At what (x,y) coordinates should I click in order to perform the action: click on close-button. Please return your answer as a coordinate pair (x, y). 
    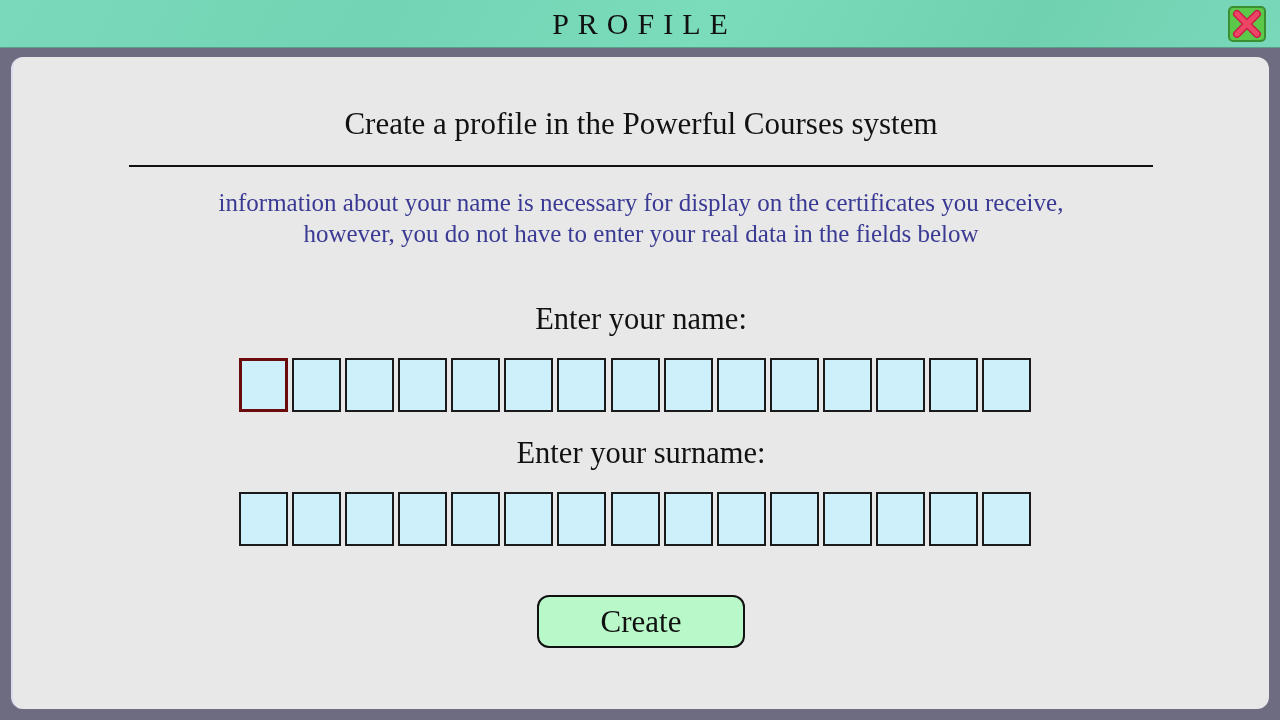
    Looking at the image, I should click on (1247, 23).